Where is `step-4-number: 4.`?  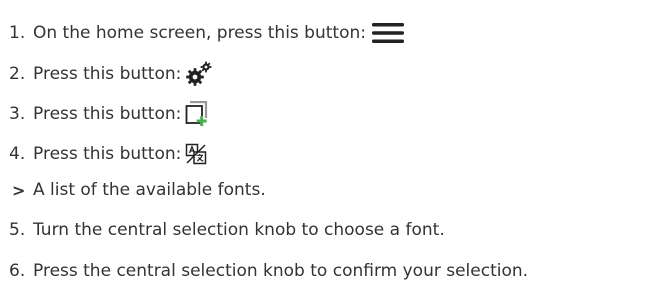 step-4-number: 4. is located at coordinates (17, 154).